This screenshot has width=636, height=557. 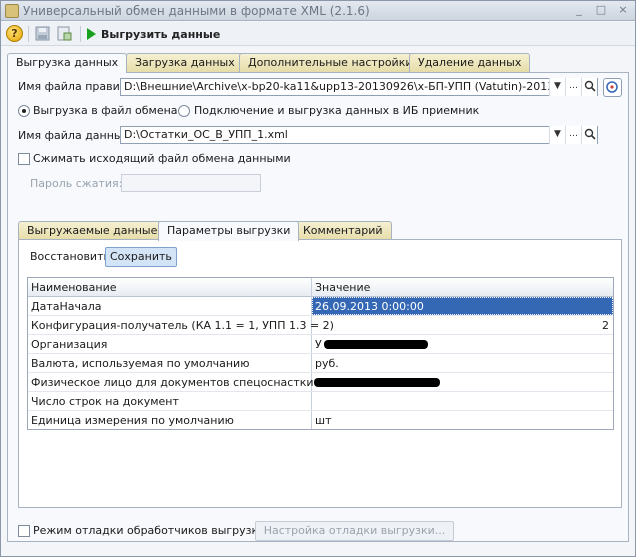 I want to click on minimize-button: _, so click(x=579, y=10).